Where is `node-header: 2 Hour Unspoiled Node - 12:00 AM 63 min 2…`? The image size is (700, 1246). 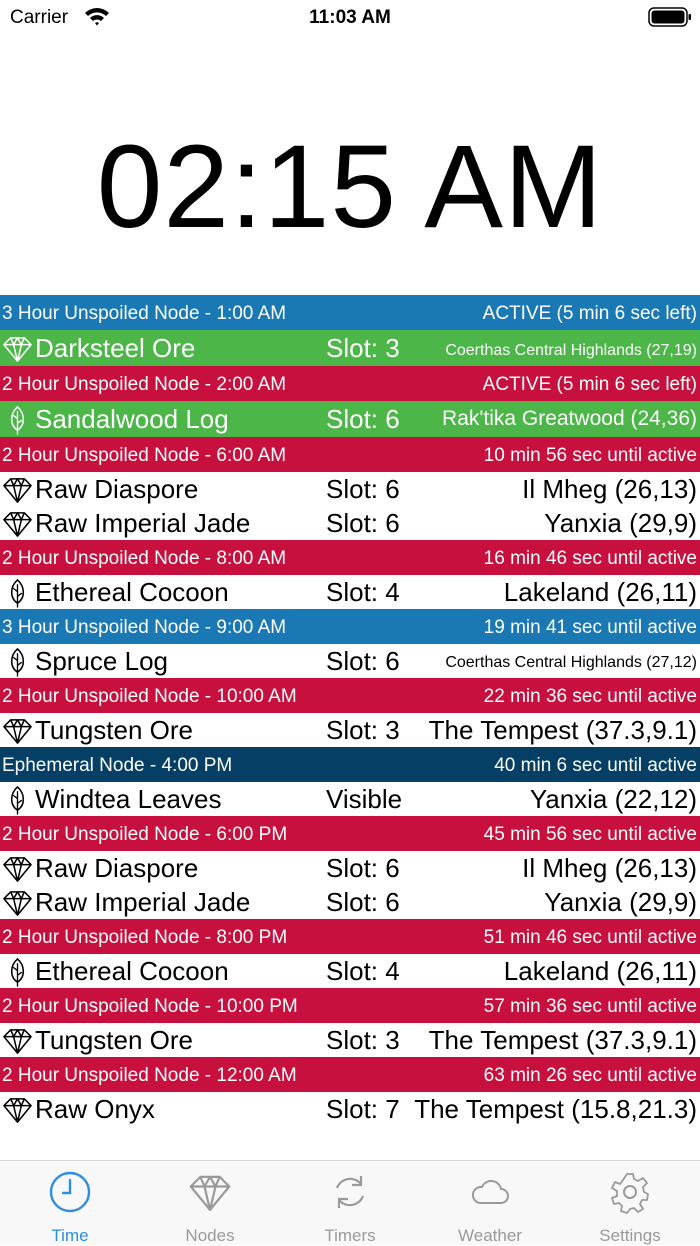 node-header: 2 Hour Unspoiled Node - 12:00 AM 63 min 2… is located at coordinates (350, 1074).